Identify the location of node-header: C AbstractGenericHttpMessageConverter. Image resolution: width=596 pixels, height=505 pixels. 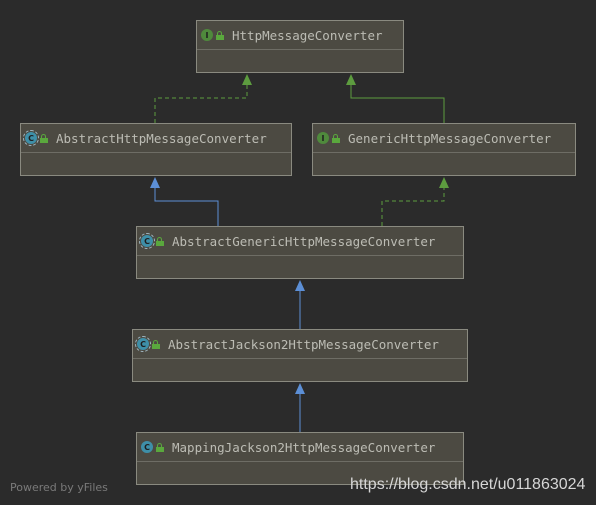
(300, 241).